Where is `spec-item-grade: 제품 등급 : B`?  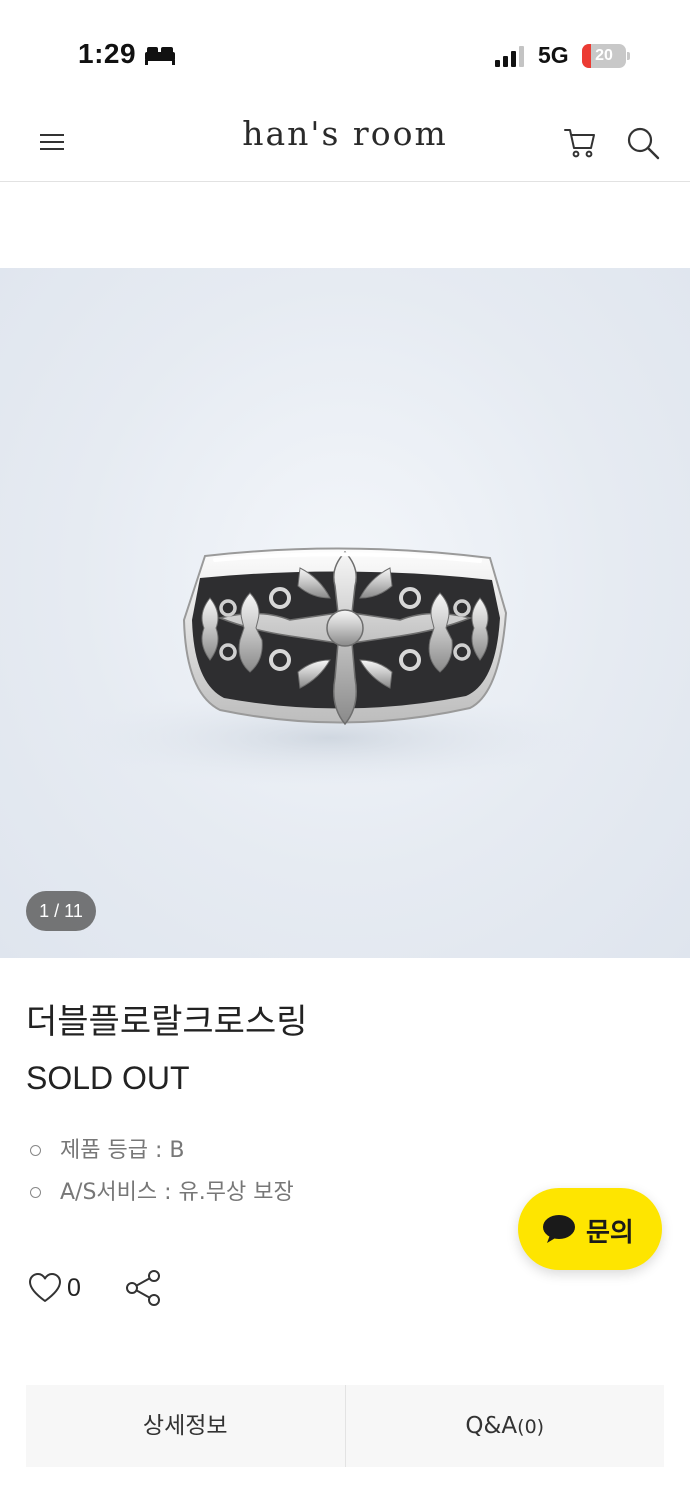 spec-item-grade: 제품 등급 : B is located at coordinates (160, 1154).